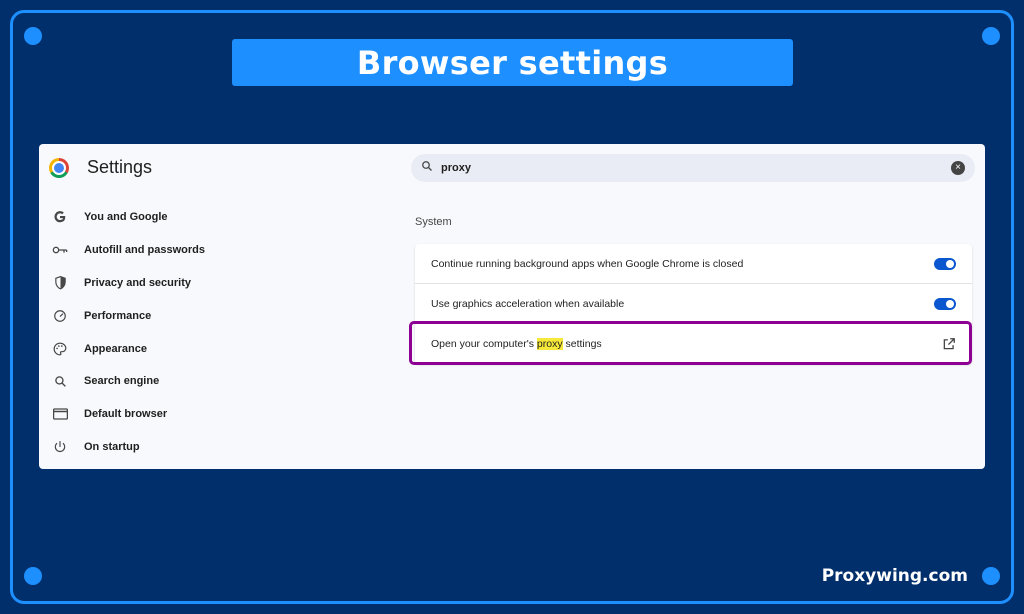 The image size is (1024, 614). I want to click on settings-search-bar: ×, so click(693, 168).